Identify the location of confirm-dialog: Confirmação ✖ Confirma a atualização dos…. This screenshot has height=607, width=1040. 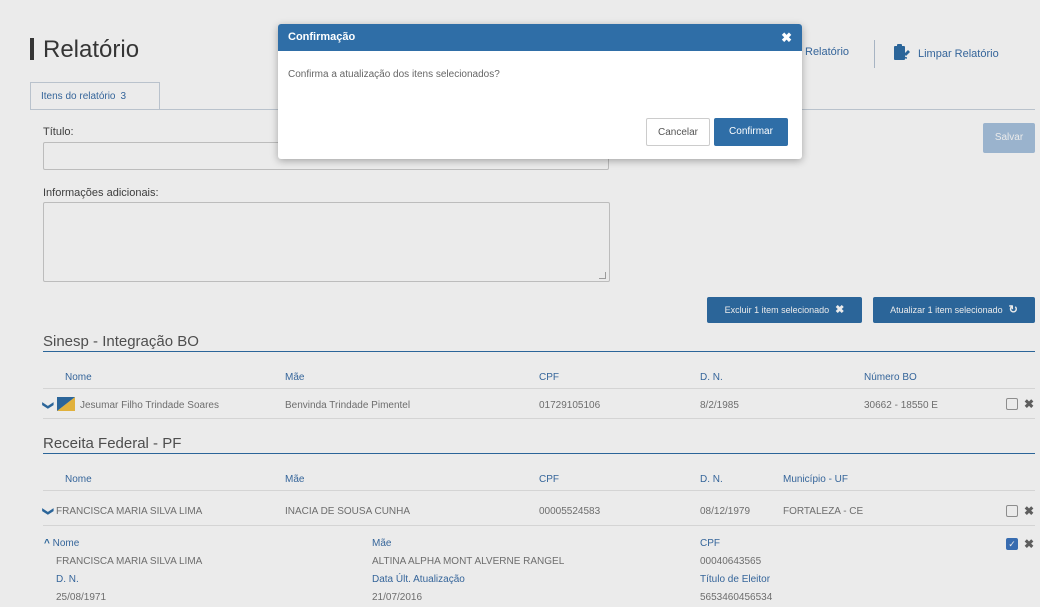
(540, 91).